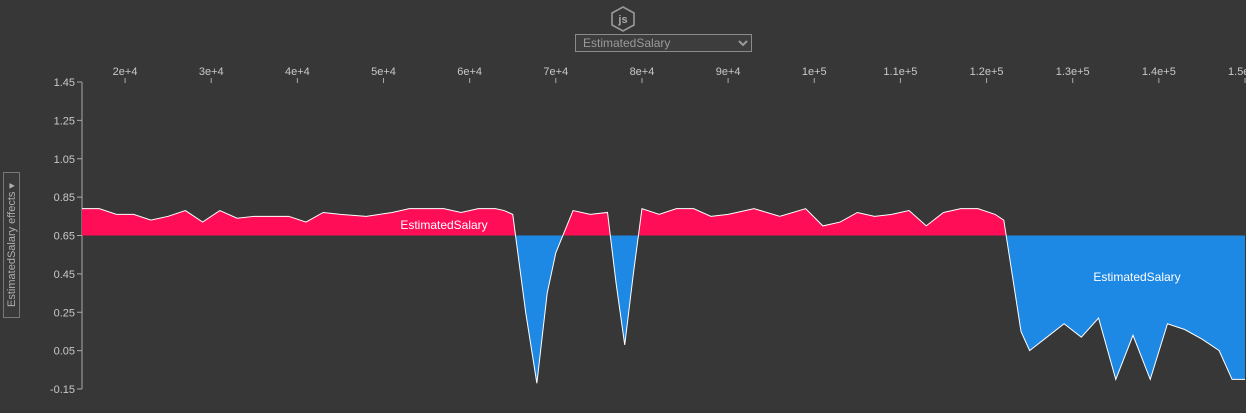 This screenshot has width=1246, height=413. What do you see at coordinates (62, 390) in the screenshot?
I see `y-tick-label: -0.15` at bounding box center [62, 390].